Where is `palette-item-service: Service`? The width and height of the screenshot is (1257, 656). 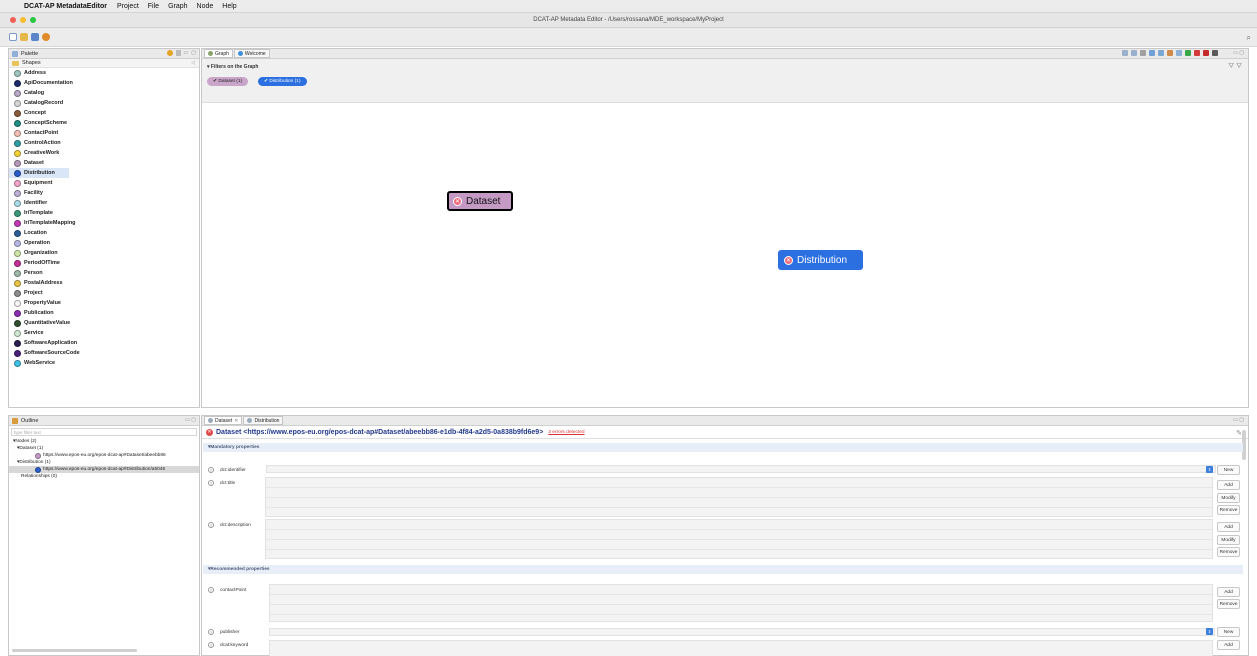
palette-item-service: Service is located at coordinates (104, 333).